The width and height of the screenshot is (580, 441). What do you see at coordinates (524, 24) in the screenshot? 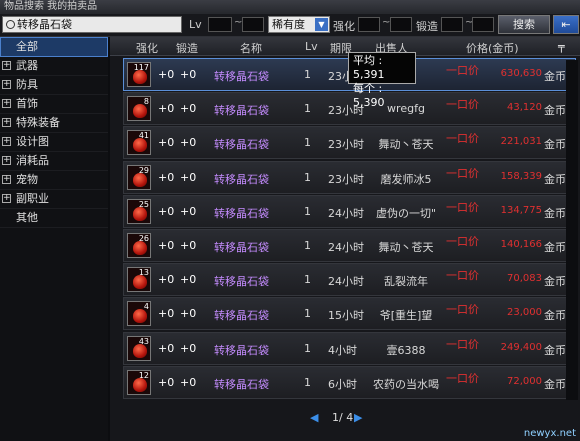
I see `search-button: 搜索` at bounding box center [524, 24].